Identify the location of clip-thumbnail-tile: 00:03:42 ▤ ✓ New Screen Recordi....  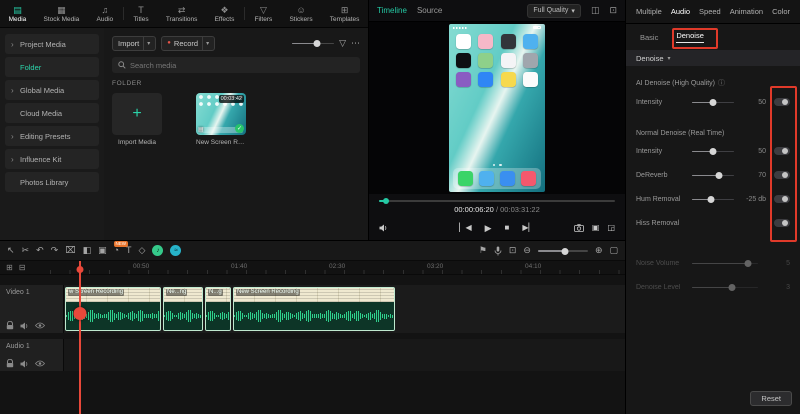
(221, 119).